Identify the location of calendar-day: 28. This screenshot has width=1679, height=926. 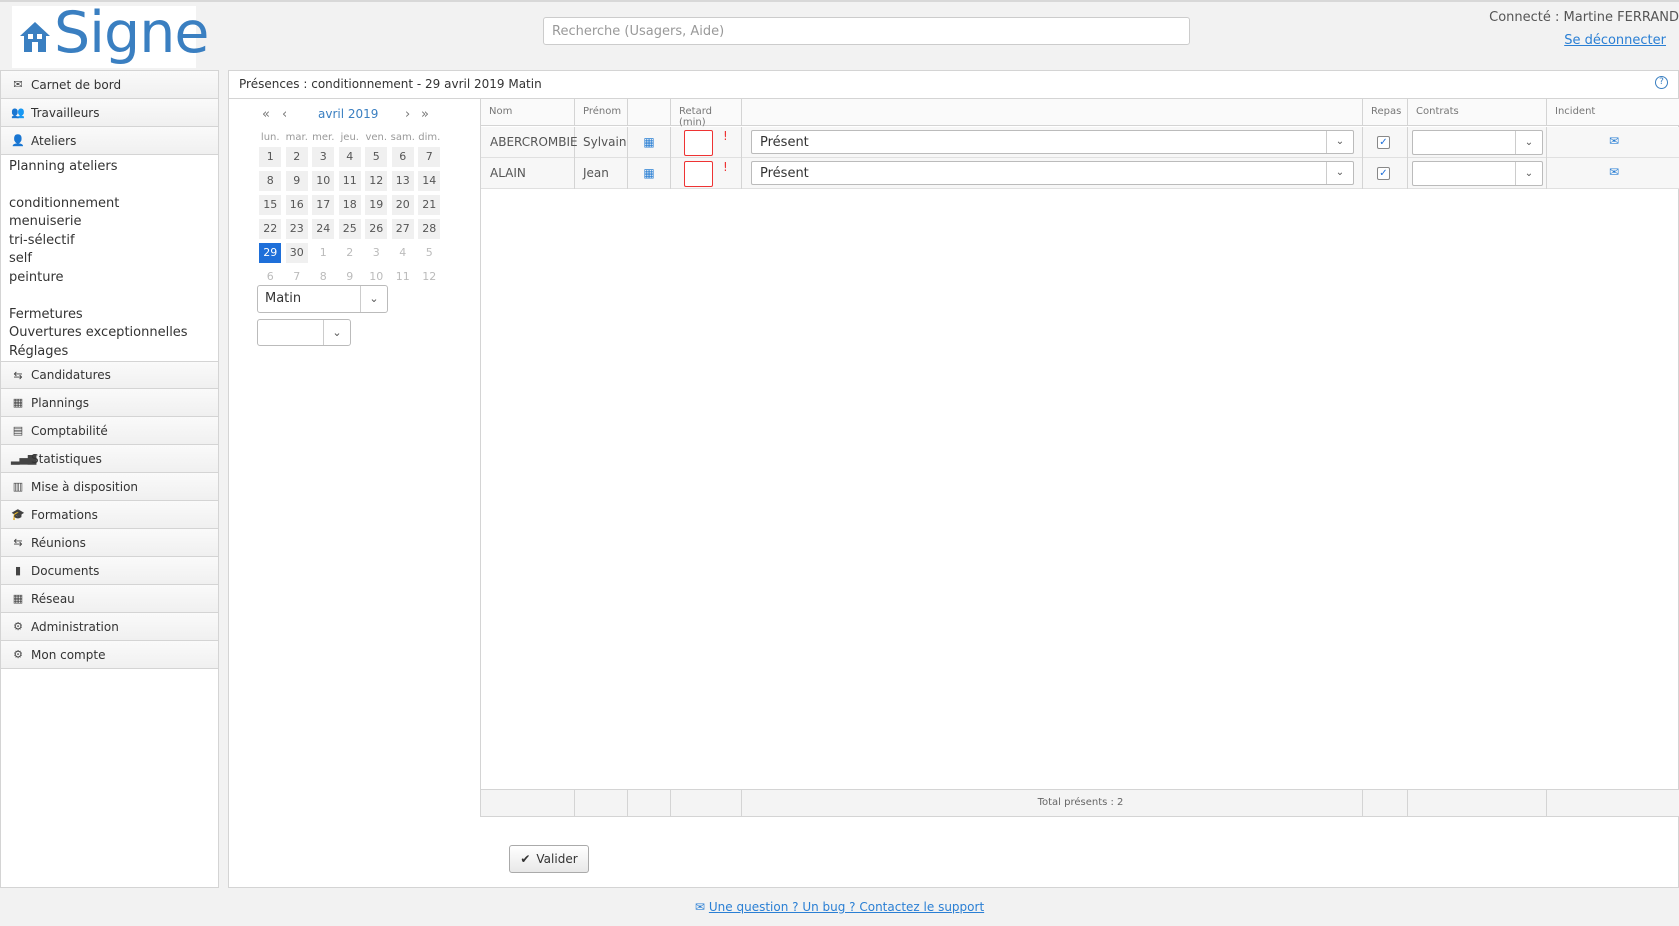
(429, 229).